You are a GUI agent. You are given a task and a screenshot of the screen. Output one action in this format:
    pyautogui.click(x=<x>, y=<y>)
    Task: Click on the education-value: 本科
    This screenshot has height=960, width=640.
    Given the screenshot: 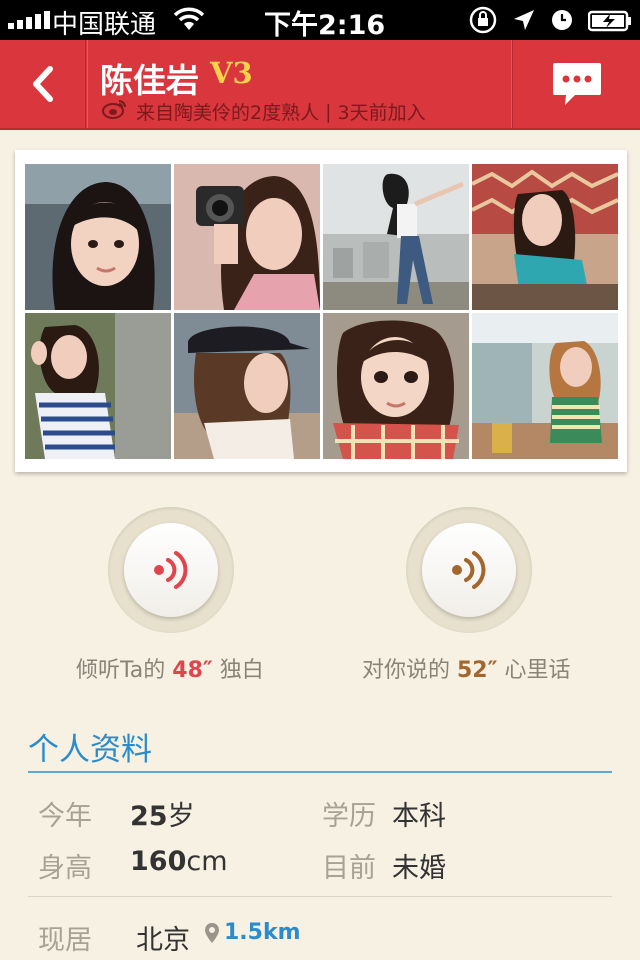 What is the action you would take?
    pyautogui.click(x=419, y=816)
    